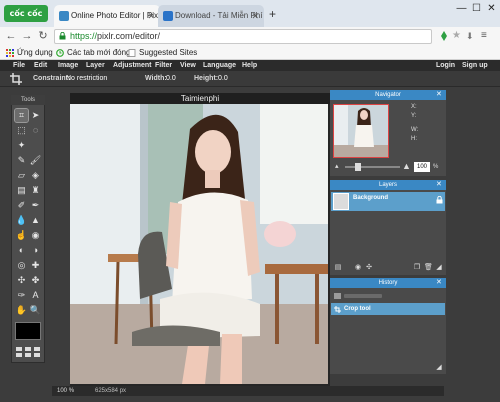  Describe the element at coordinates (28, 100) in the screenshot. I see `tools-title: Tools` at that location.